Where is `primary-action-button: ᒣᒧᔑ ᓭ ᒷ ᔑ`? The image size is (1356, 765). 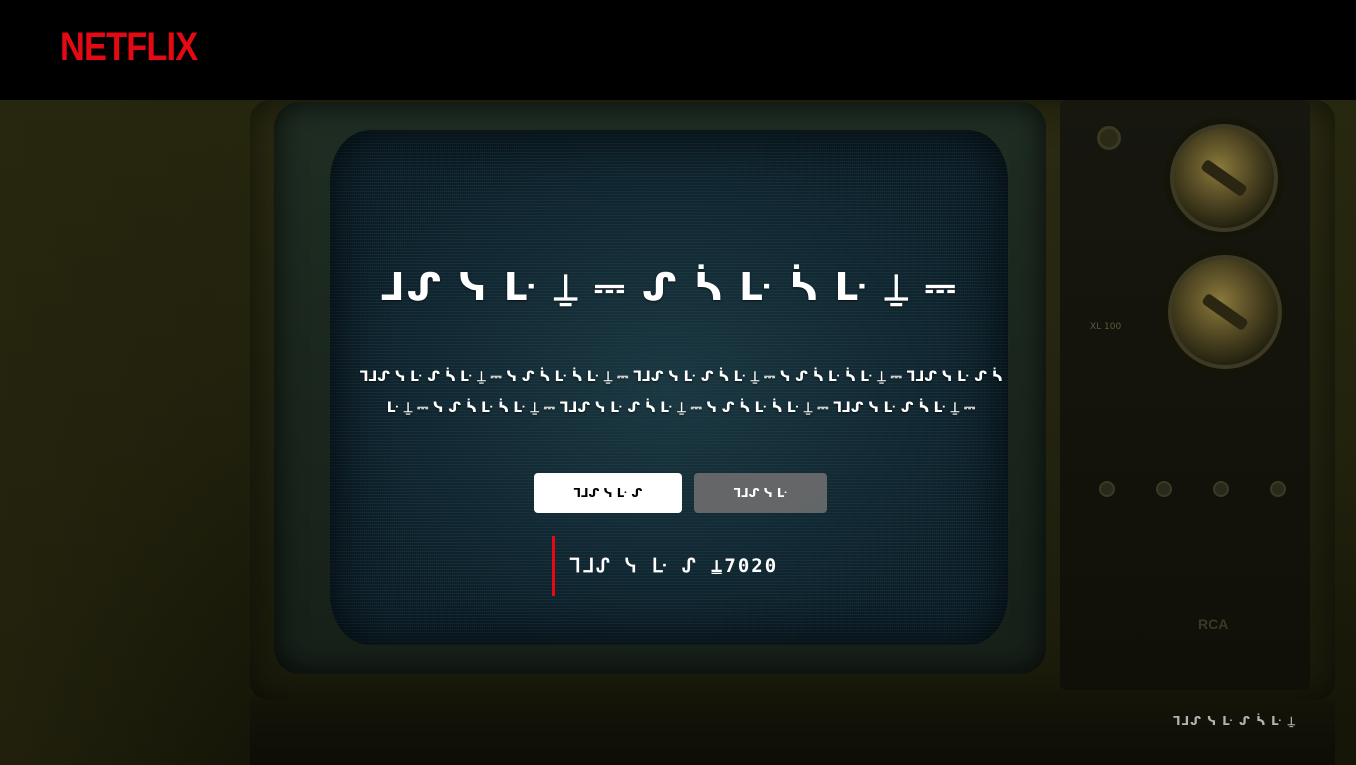 primary-action-button: ᒣᒧᔑ ᓭ ᒷ ᔑ is located at coordinates (608, 493).